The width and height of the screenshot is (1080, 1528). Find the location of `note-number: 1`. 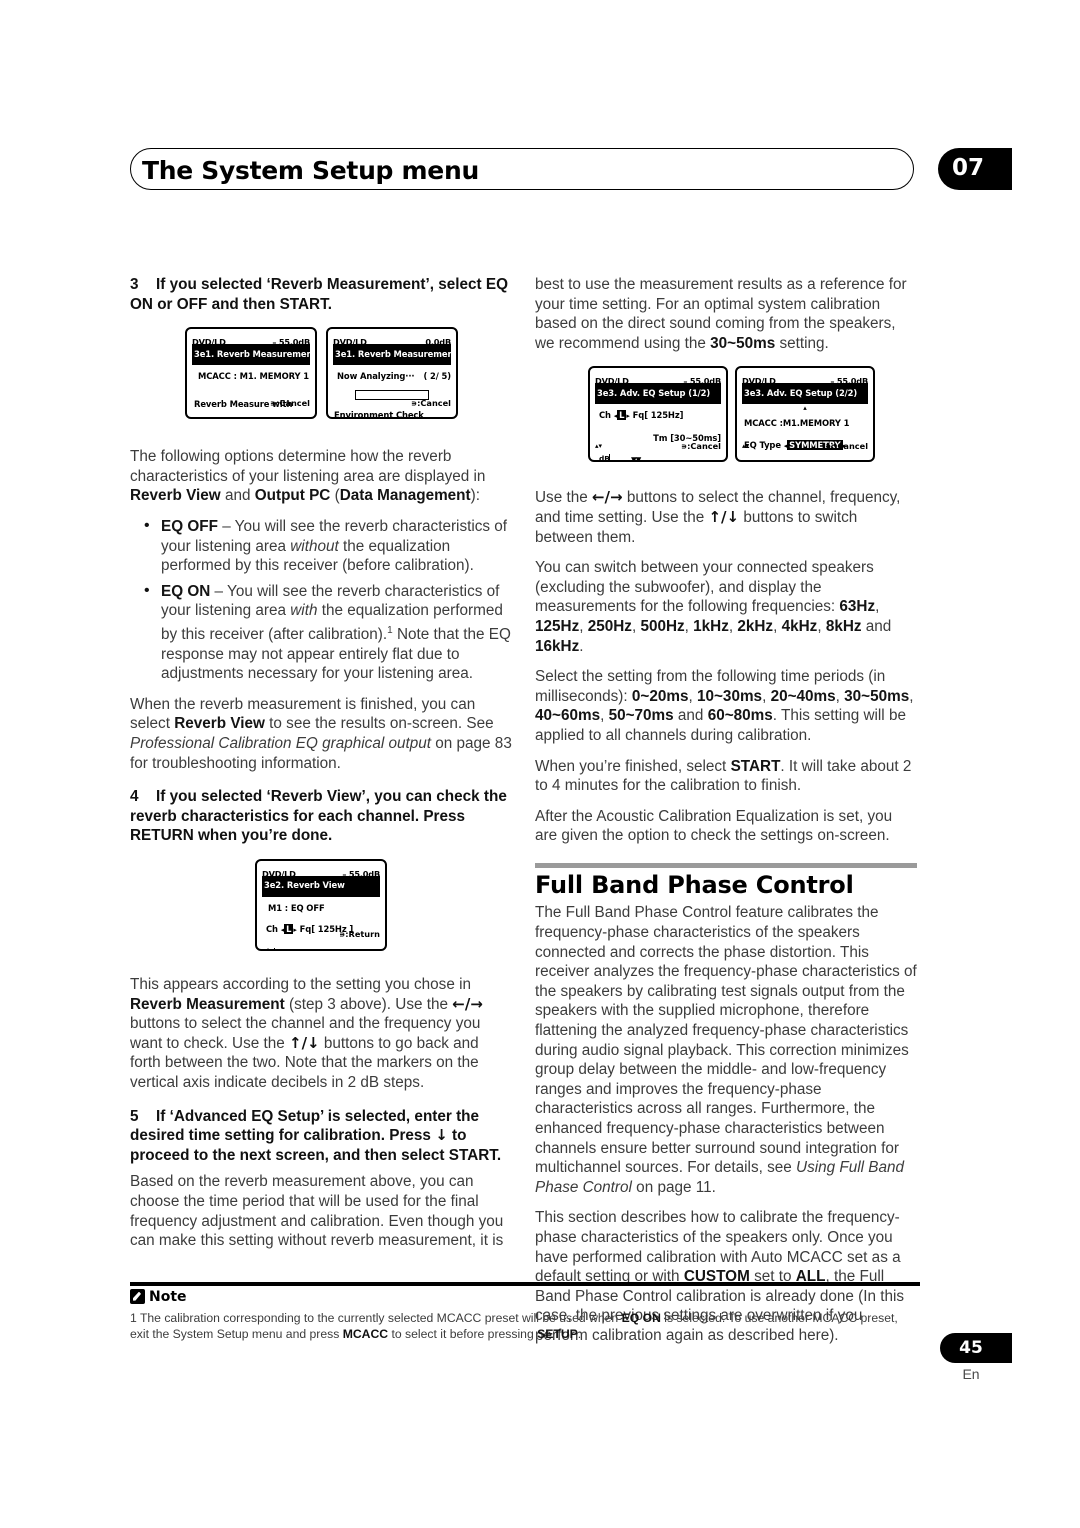

note-number: 1 is located at coordinates (133, 1317).